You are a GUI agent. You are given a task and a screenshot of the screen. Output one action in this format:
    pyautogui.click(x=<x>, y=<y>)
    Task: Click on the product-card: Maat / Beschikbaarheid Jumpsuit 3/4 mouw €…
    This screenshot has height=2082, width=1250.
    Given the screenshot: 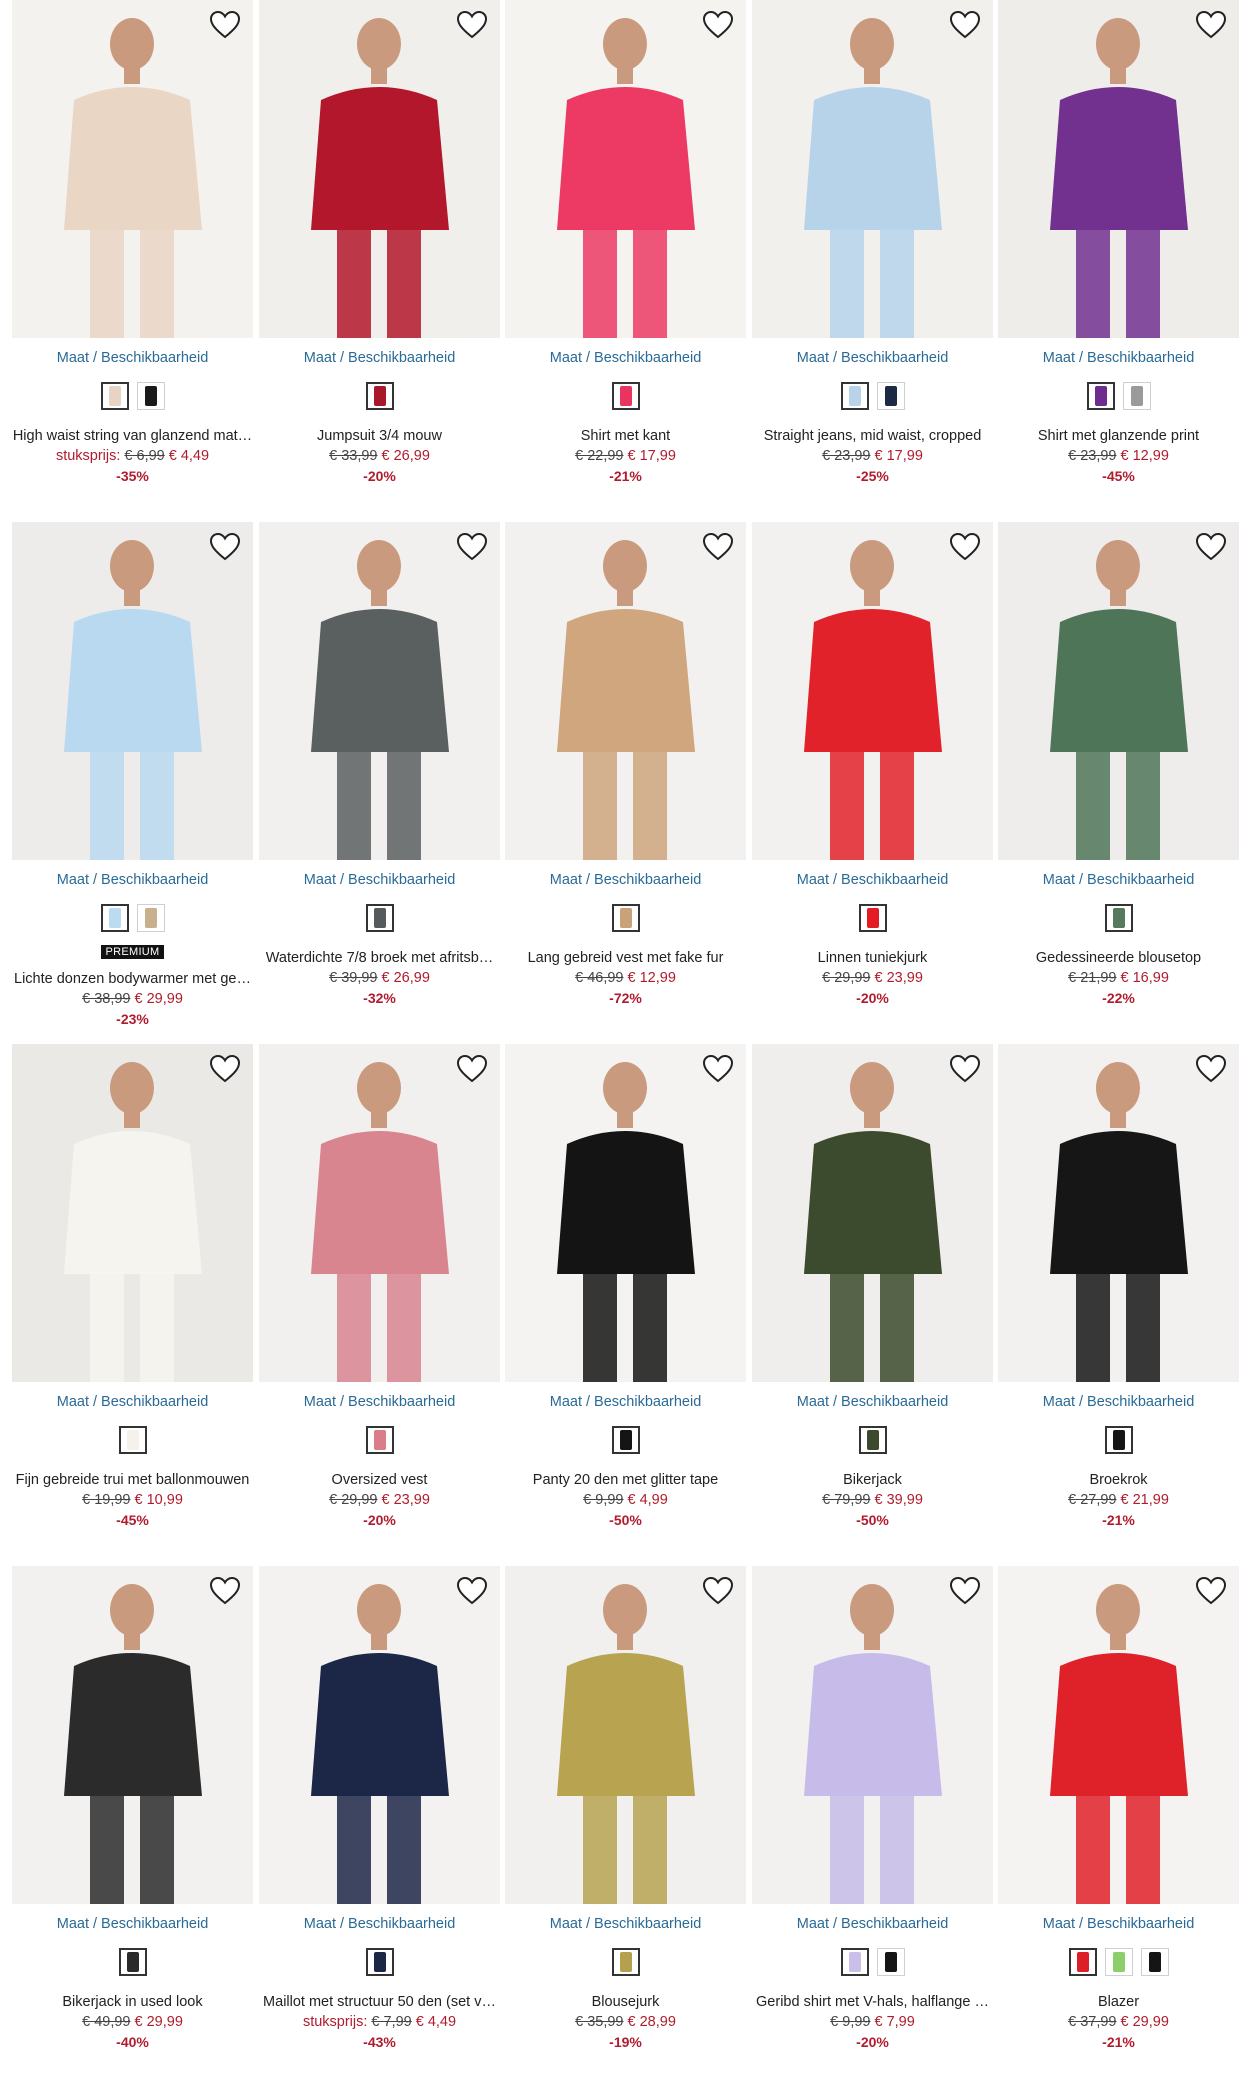 What is the action you would take?
    pyautogui.click(x=379, y=260)
    